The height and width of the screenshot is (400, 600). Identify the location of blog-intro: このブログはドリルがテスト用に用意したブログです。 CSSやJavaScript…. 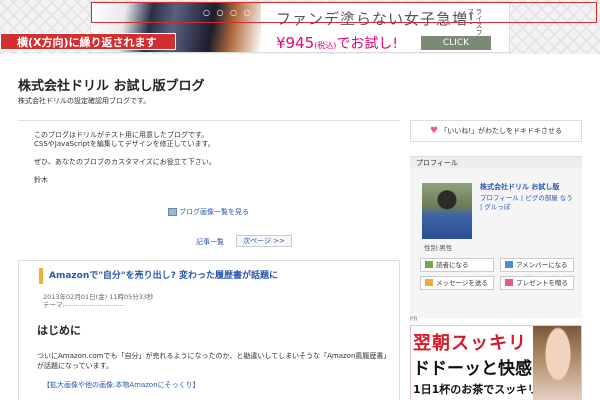
(209, 152).